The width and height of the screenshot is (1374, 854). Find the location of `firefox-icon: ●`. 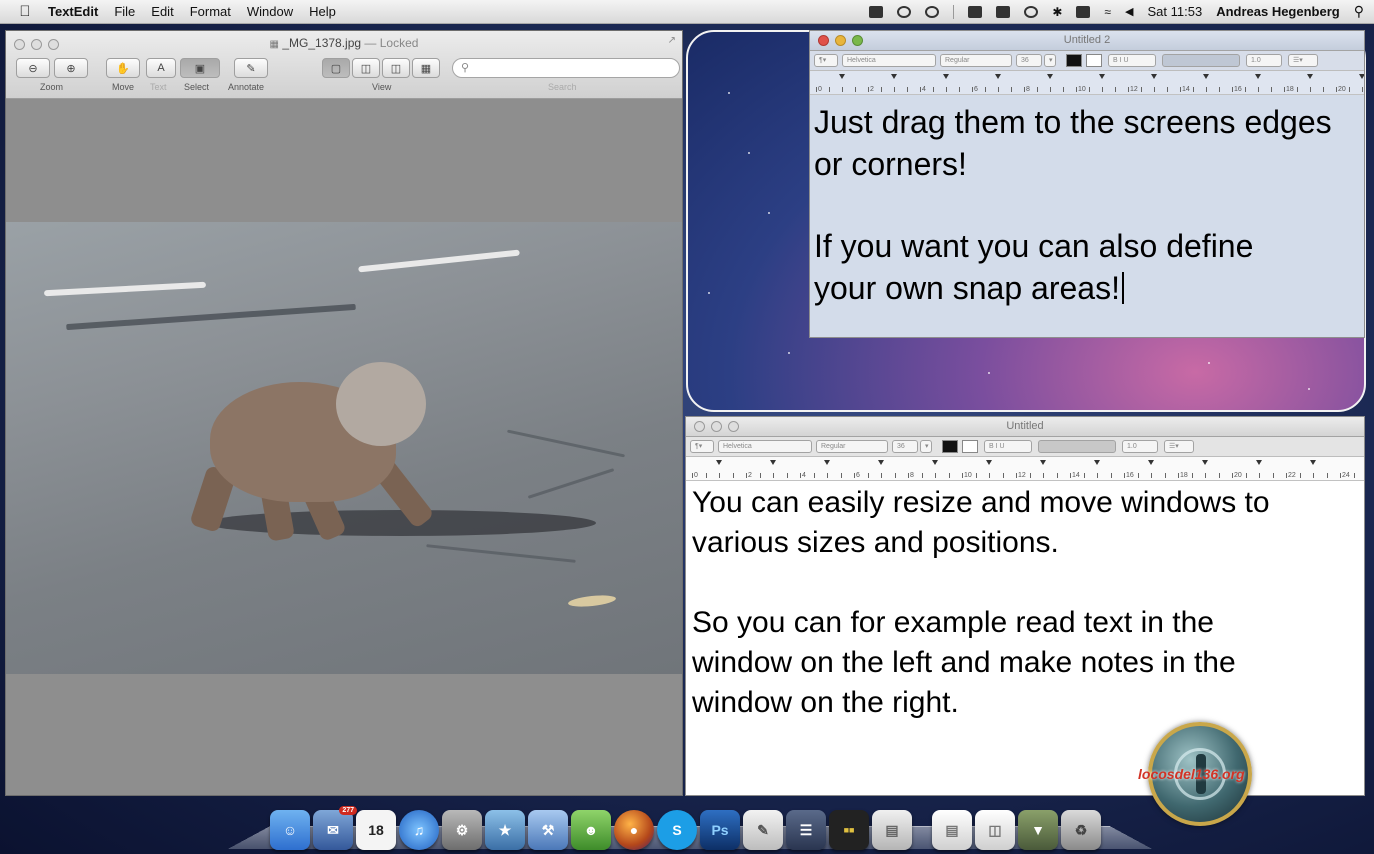

firefox-icon: ● is located at coordinates (634, 830).